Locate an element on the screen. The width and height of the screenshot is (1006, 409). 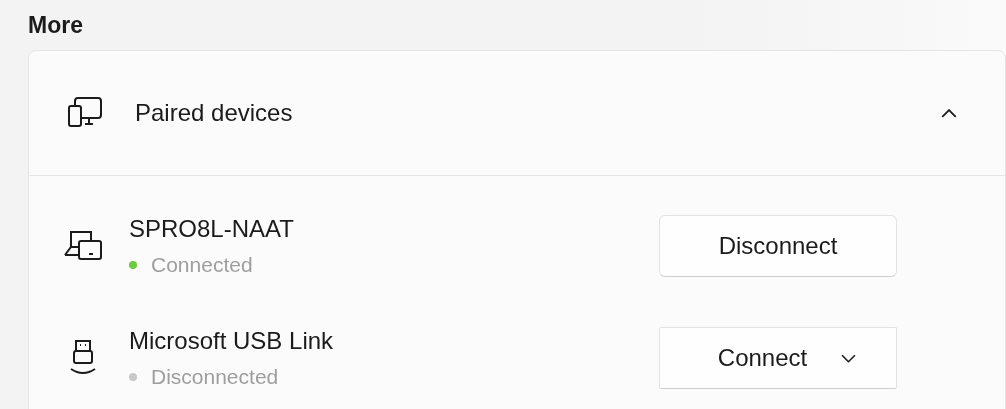
device-name: Microsoft USB Link is located at coordinates (232, 341).